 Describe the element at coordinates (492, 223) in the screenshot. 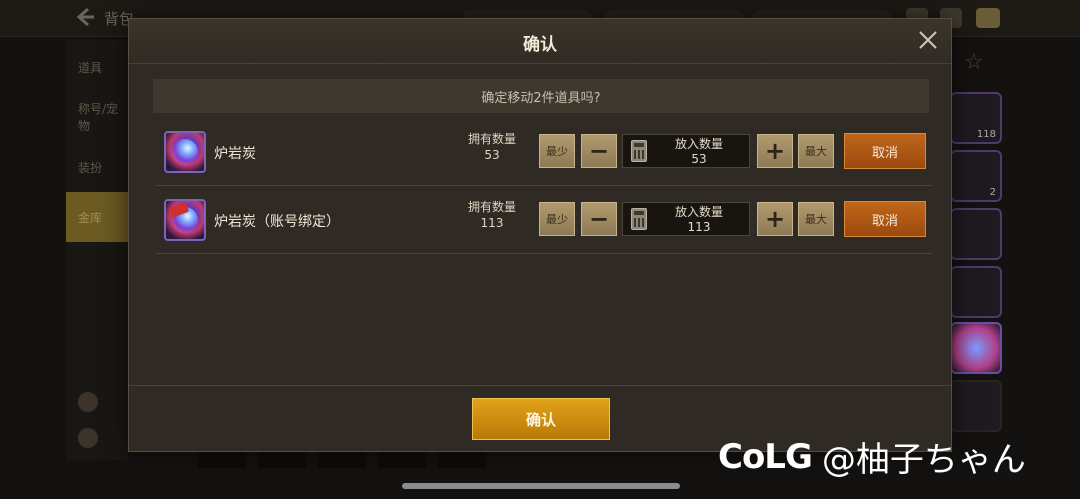

I see `owned-value: 113` at that location.